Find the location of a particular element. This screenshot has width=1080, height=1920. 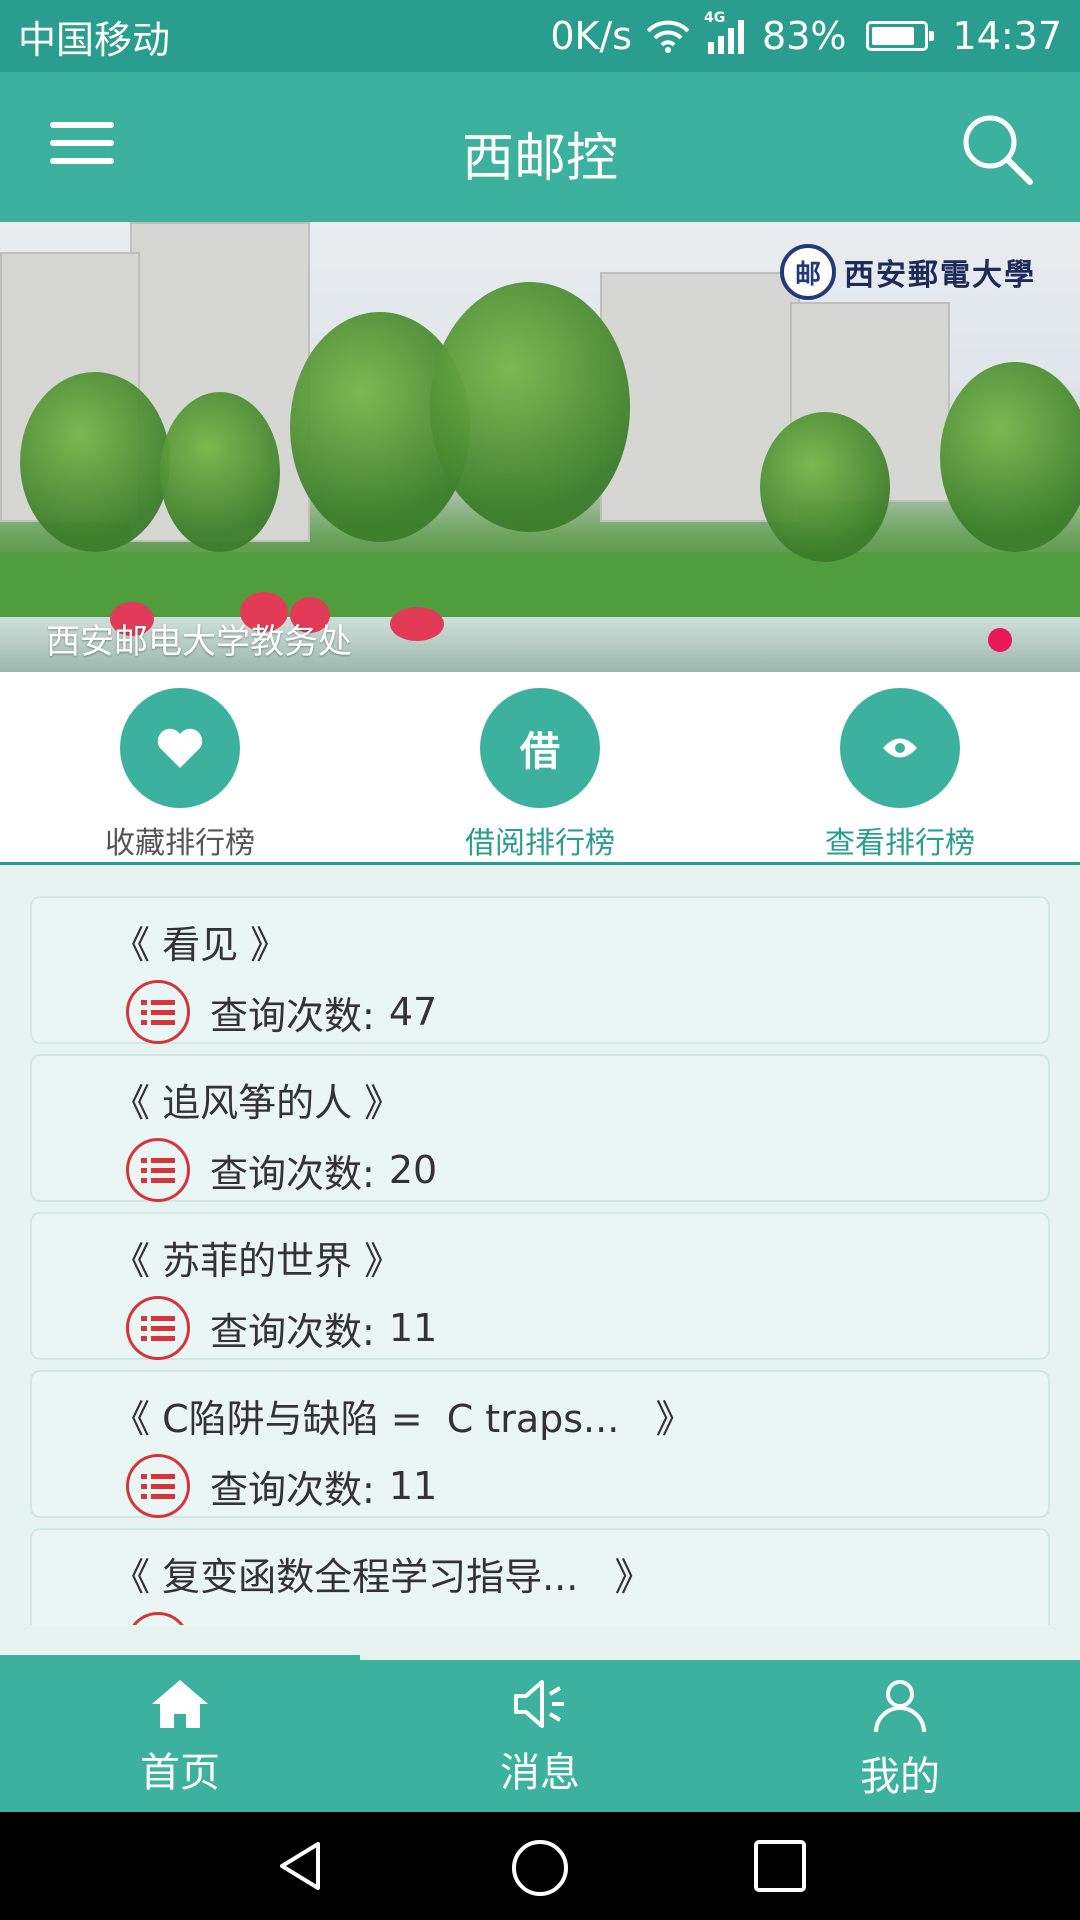

nav-home-label: 首页 is located at coordinates (180, 1773).